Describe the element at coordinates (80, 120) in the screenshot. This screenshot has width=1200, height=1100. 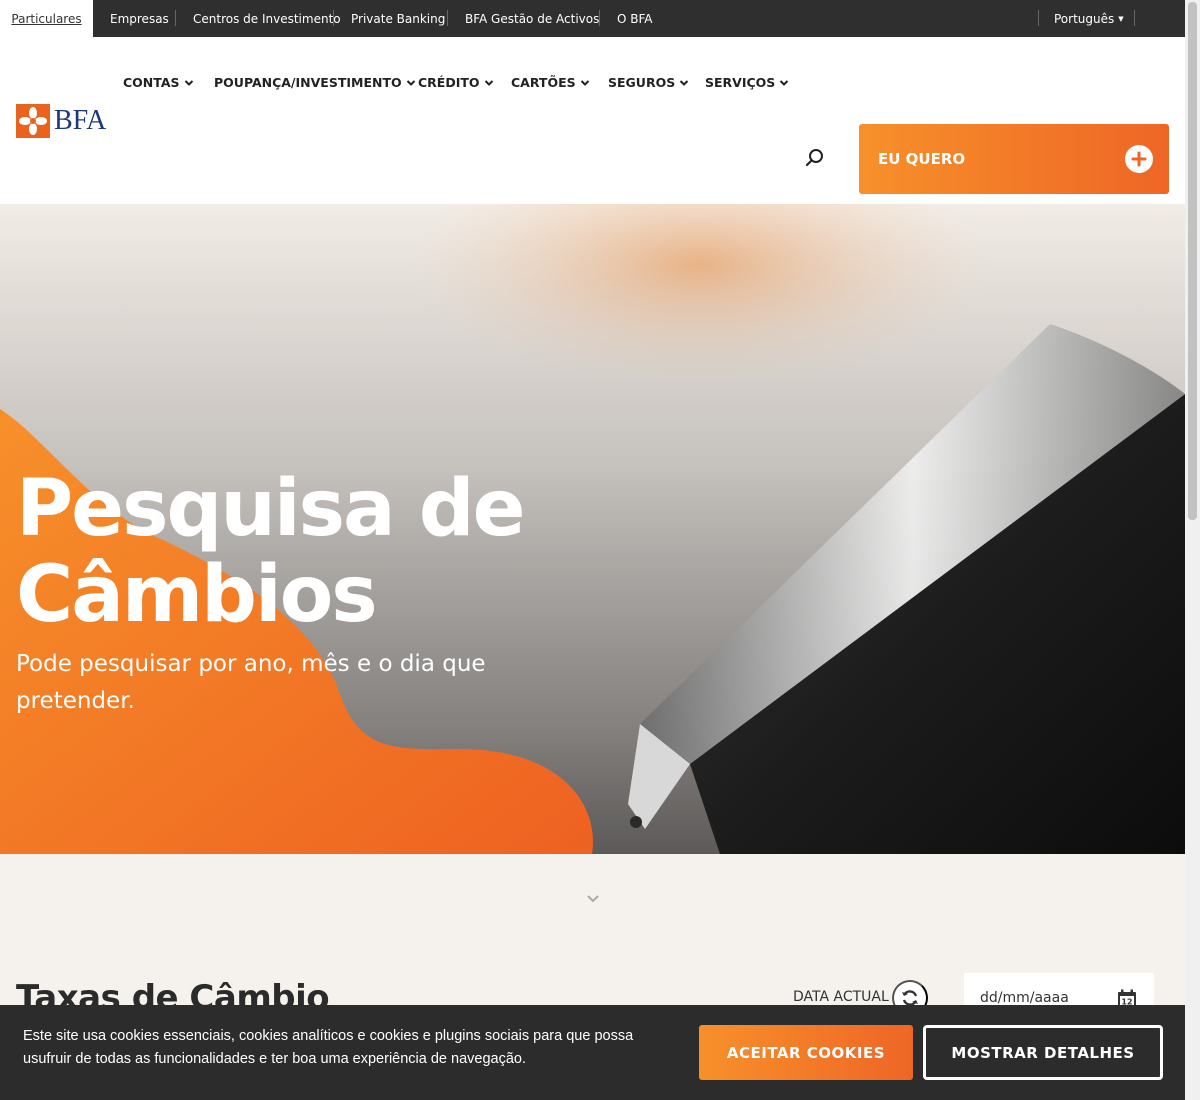
I see `logo-wordmark: BFA` at that location.